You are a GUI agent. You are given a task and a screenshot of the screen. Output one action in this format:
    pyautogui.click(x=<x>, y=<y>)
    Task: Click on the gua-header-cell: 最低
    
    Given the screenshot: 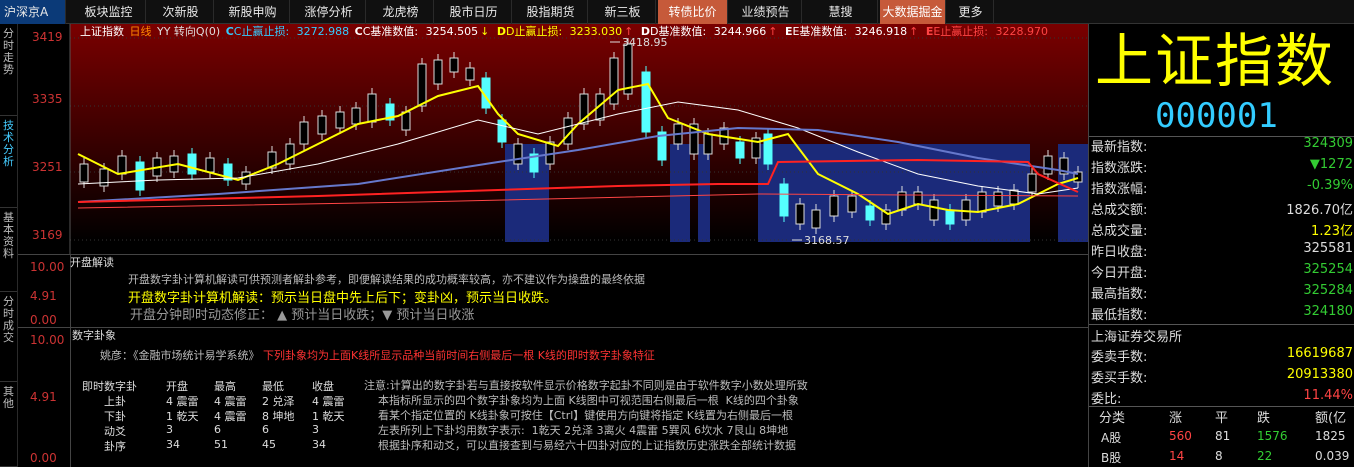 What is the action you would take?
    pyautogui.click(x=273, y=386)
    